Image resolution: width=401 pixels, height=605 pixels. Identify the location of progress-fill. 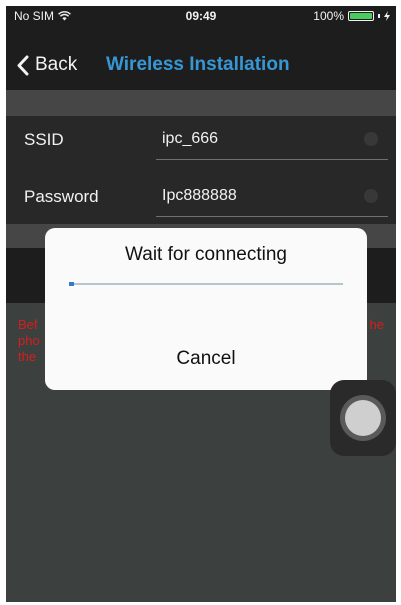
(72, 284).